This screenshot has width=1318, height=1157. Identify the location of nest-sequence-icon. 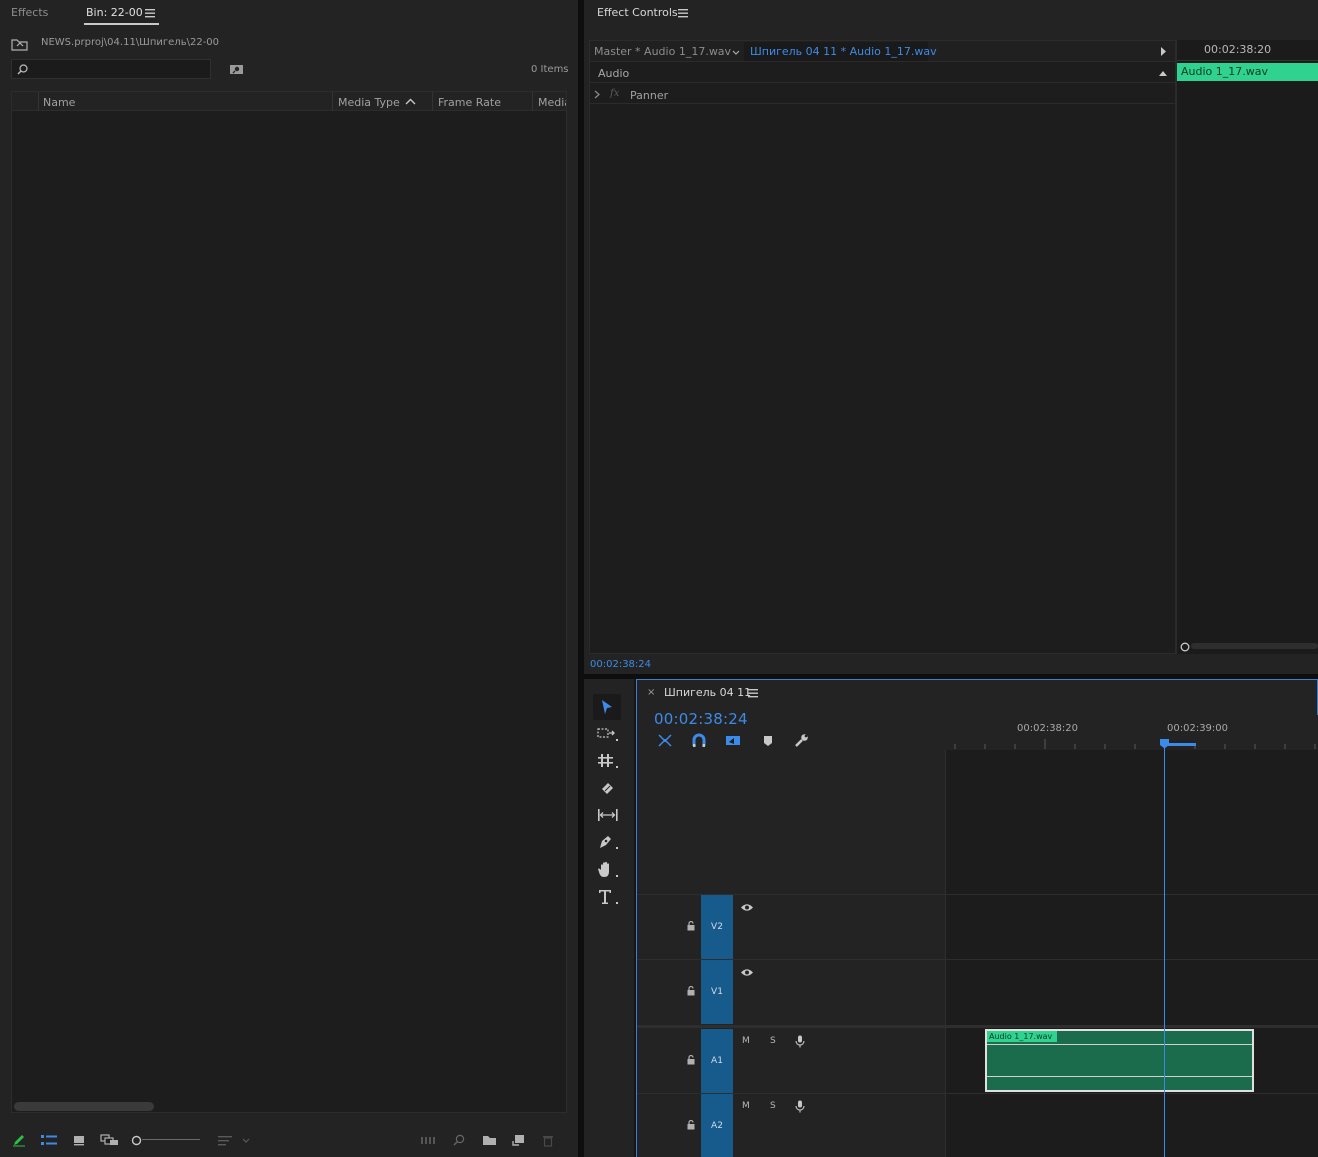
(665, 740).